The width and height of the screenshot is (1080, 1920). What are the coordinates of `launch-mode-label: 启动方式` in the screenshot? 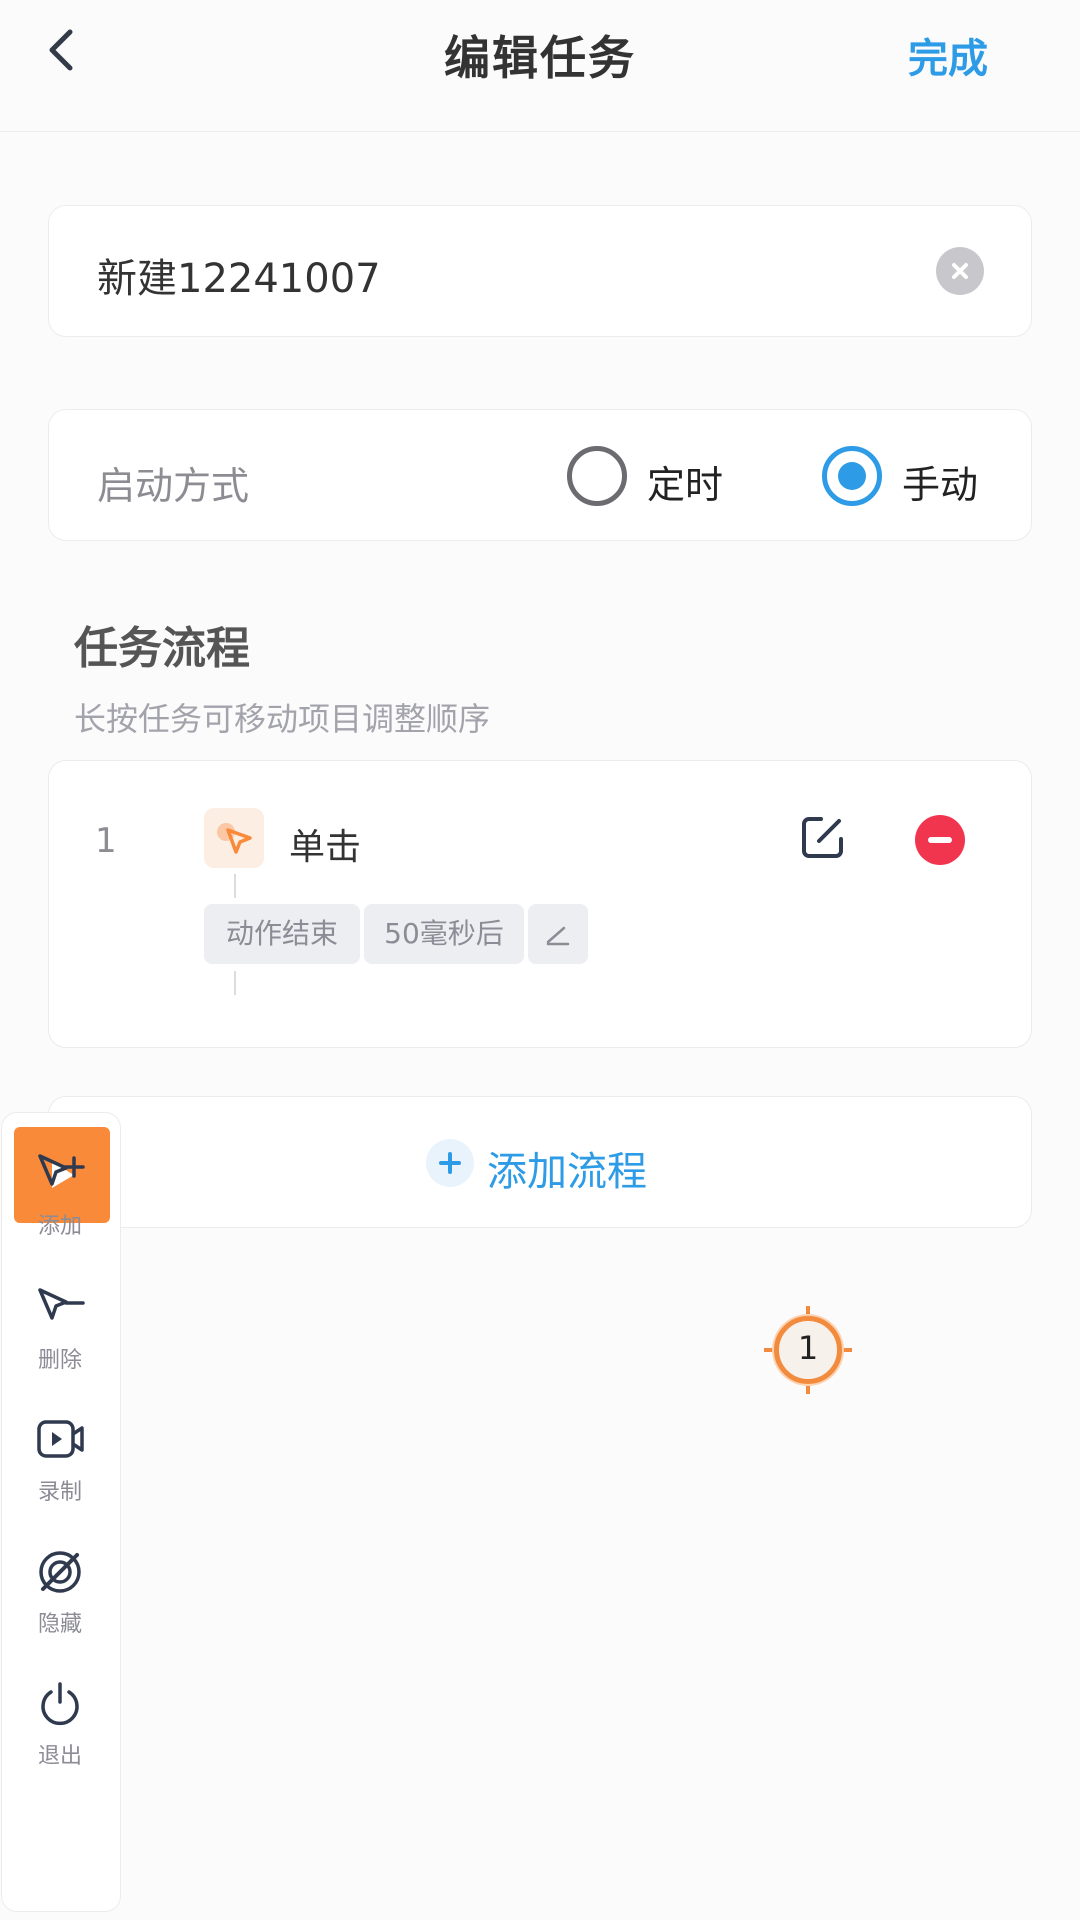 It's located at (173, 486).